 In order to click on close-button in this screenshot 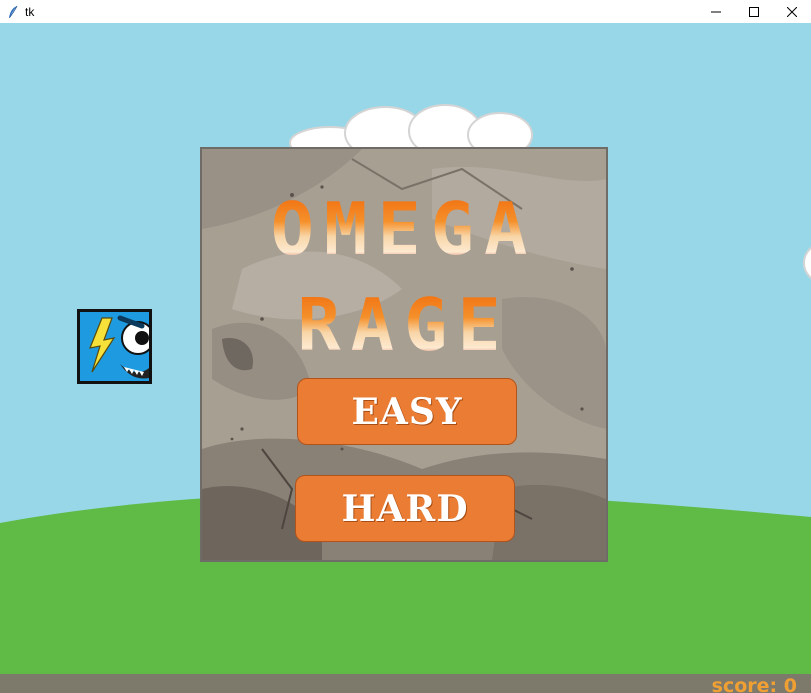, I will do `click(792, 11)`.